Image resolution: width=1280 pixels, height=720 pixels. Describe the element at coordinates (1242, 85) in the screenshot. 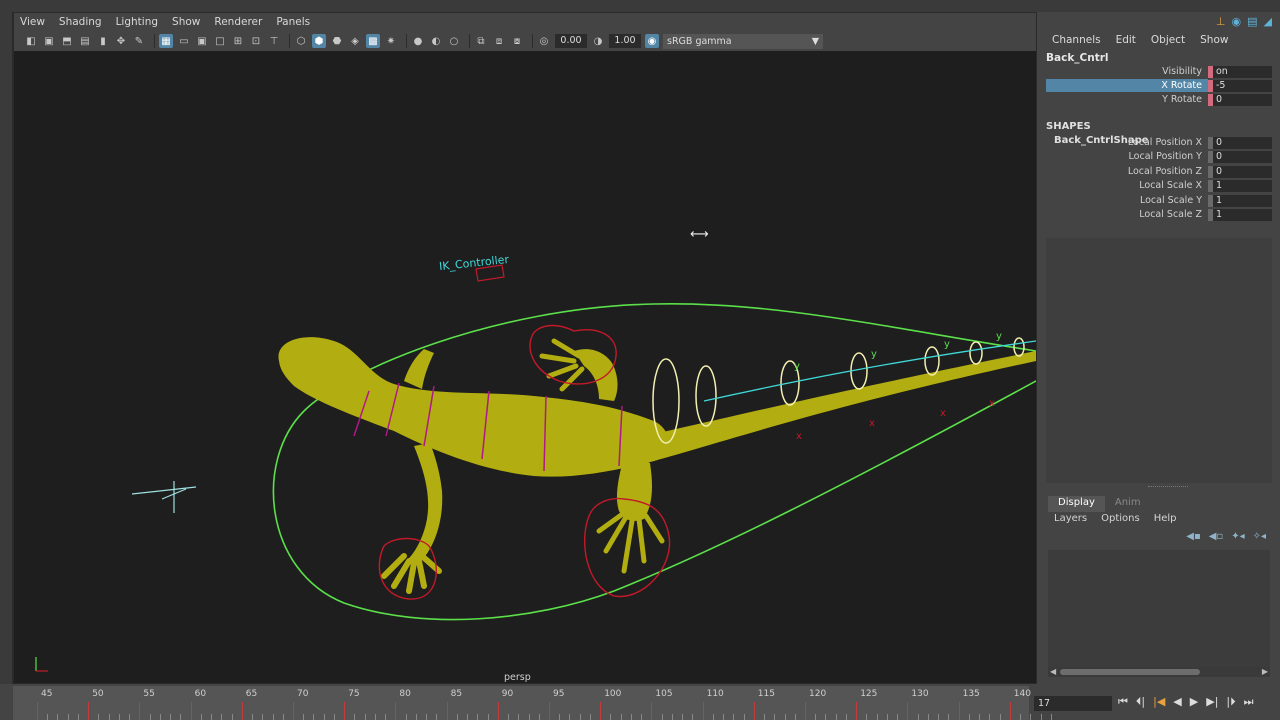

I see `channel-value-field: -5` at that location.